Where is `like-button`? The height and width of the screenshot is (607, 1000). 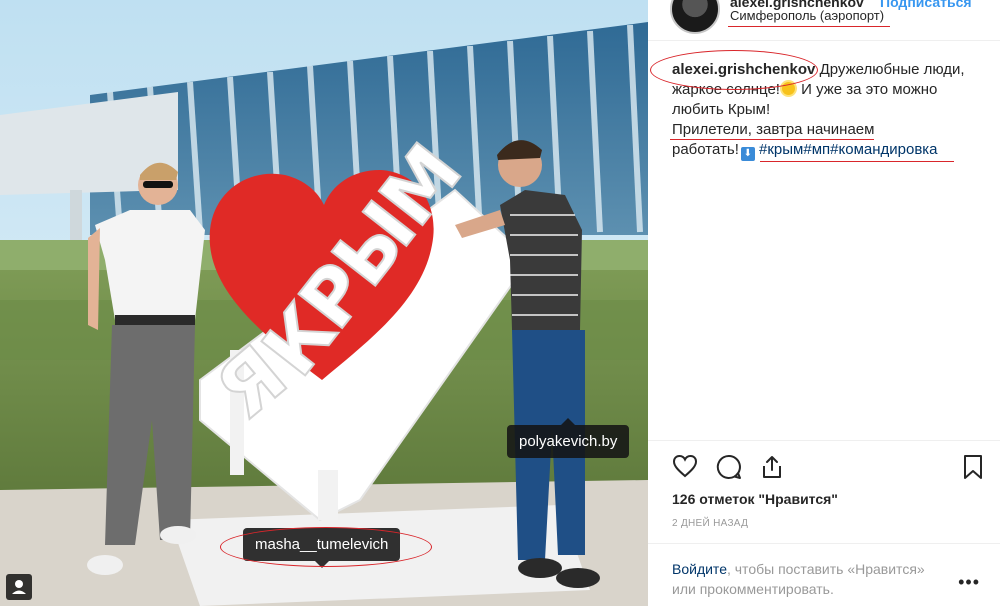 like-button is located at coordinates (685, 468).